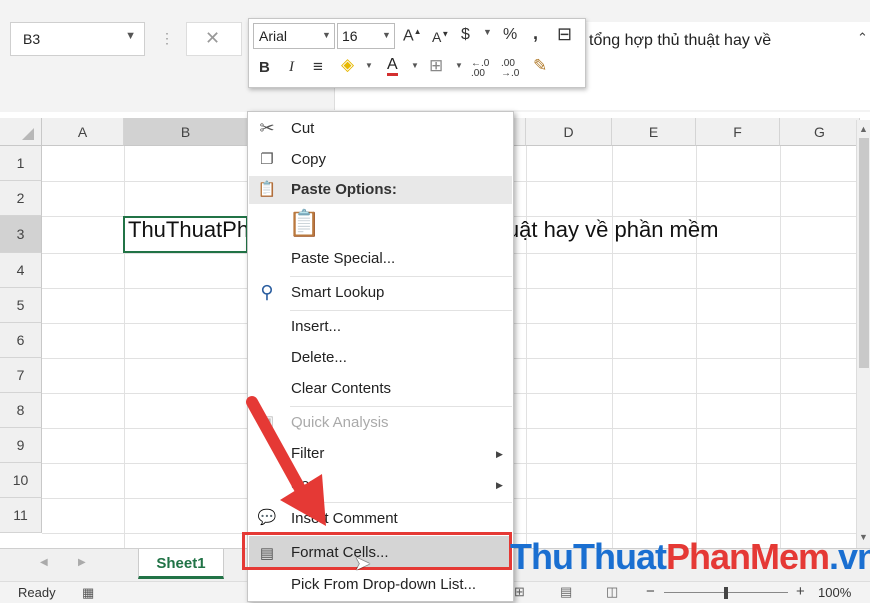 The width and height of the screenshot is (870, 603). Describe the element at coordinates (21, 480) in the screenshot. I see `row-header-10: 10` at that location.